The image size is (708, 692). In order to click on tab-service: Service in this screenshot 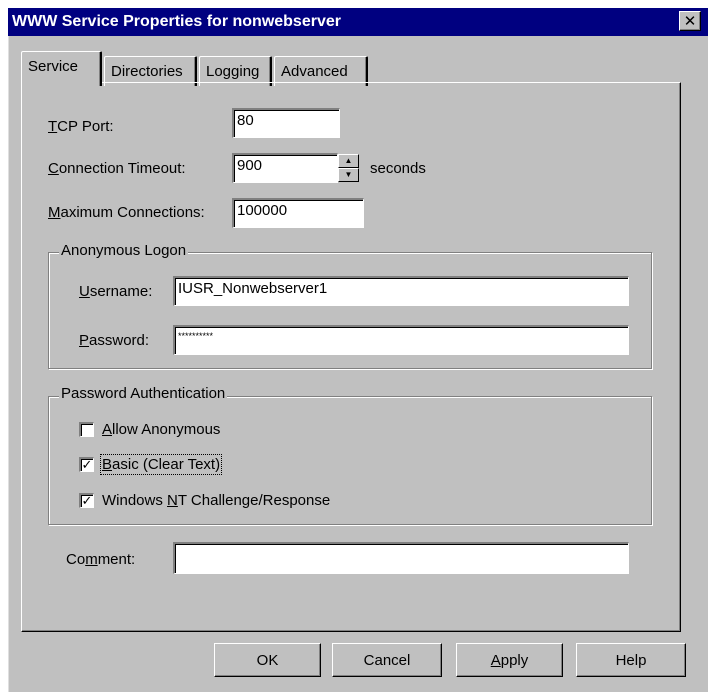, I will do `click(61, 68)`.